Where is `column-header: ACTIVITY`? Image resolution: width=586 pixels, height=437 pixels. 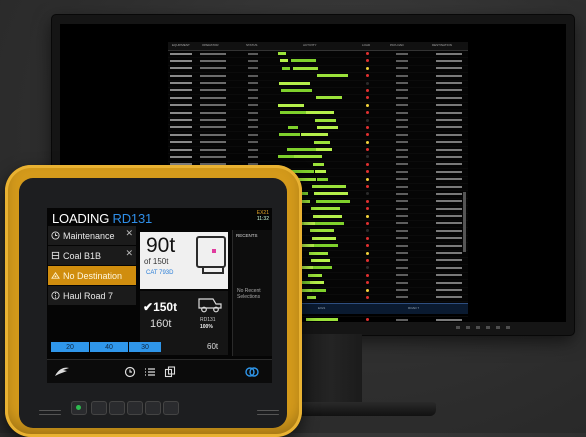 column-header: ACTIVITY is located at coordinates (310, 45).